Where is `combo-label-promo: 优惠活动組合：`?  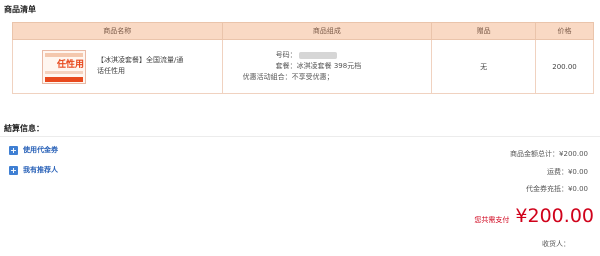 combo-label-promo: 优惠活动組合： is located at coordinates (267, 77).